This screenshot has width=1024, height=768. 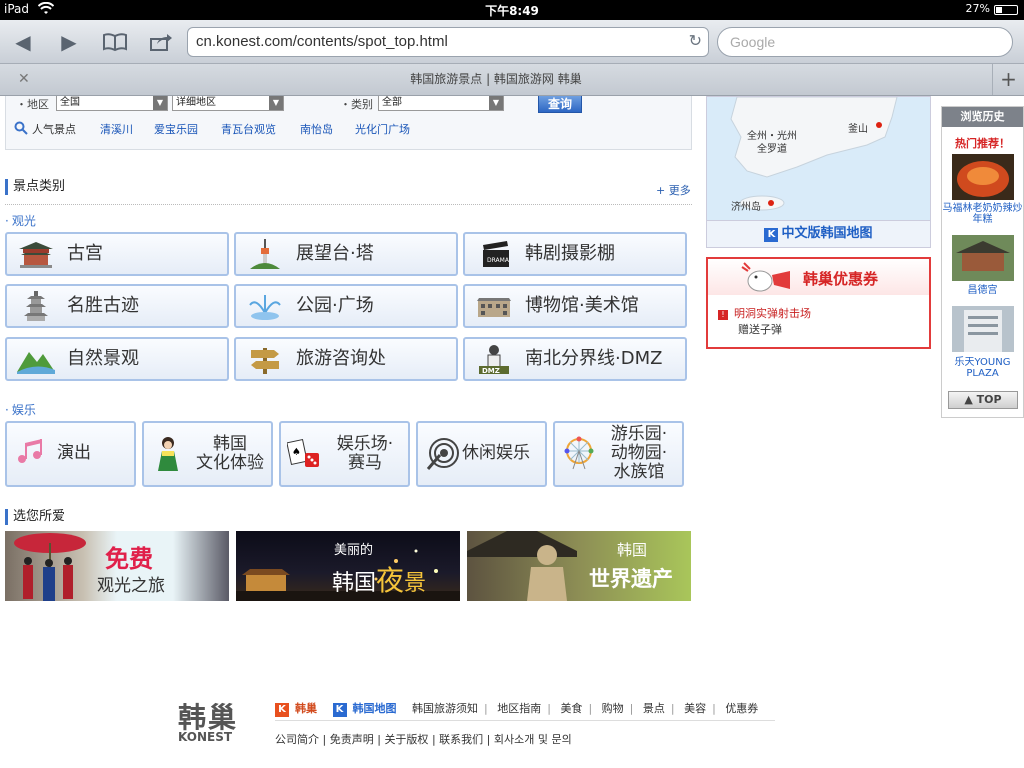 I want to click on hot-link: 青瓦台观览, so click(x=248, y=129).